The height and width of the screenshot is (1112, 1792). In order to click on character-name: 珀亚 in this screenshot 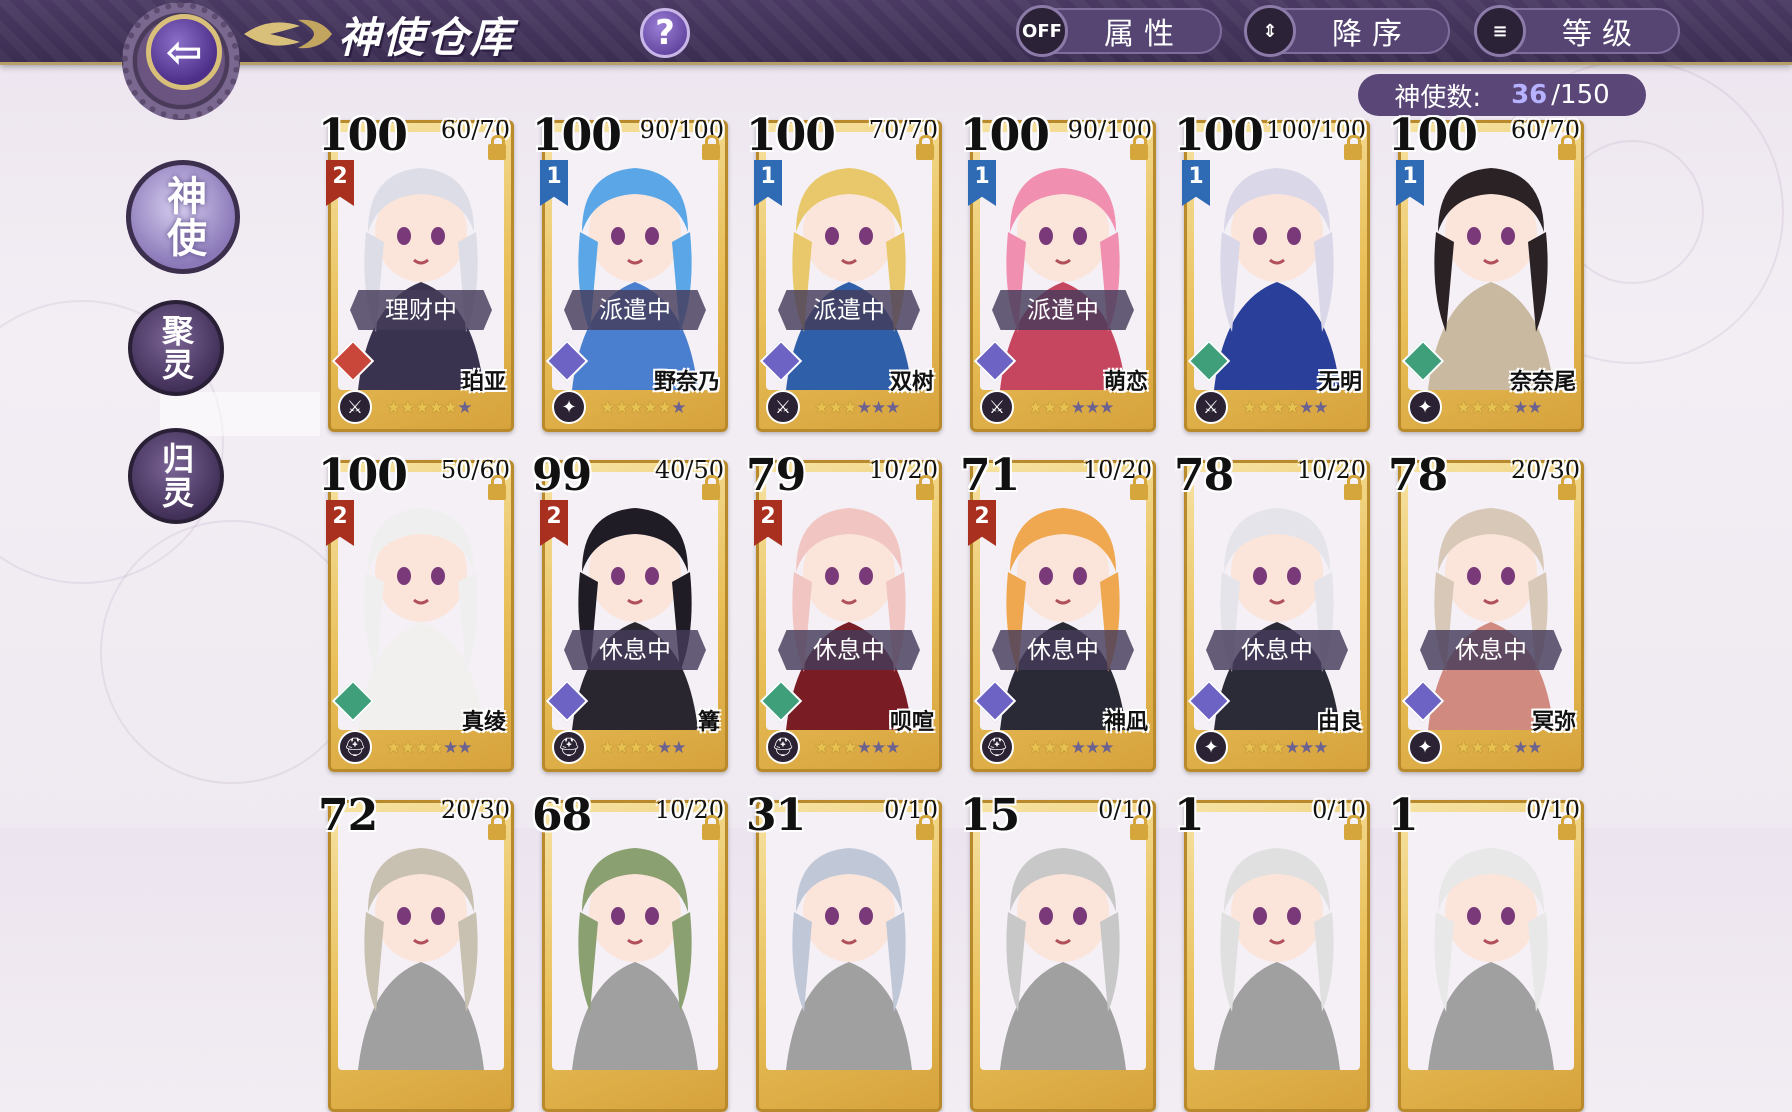, I will do `click(483, 382)`.